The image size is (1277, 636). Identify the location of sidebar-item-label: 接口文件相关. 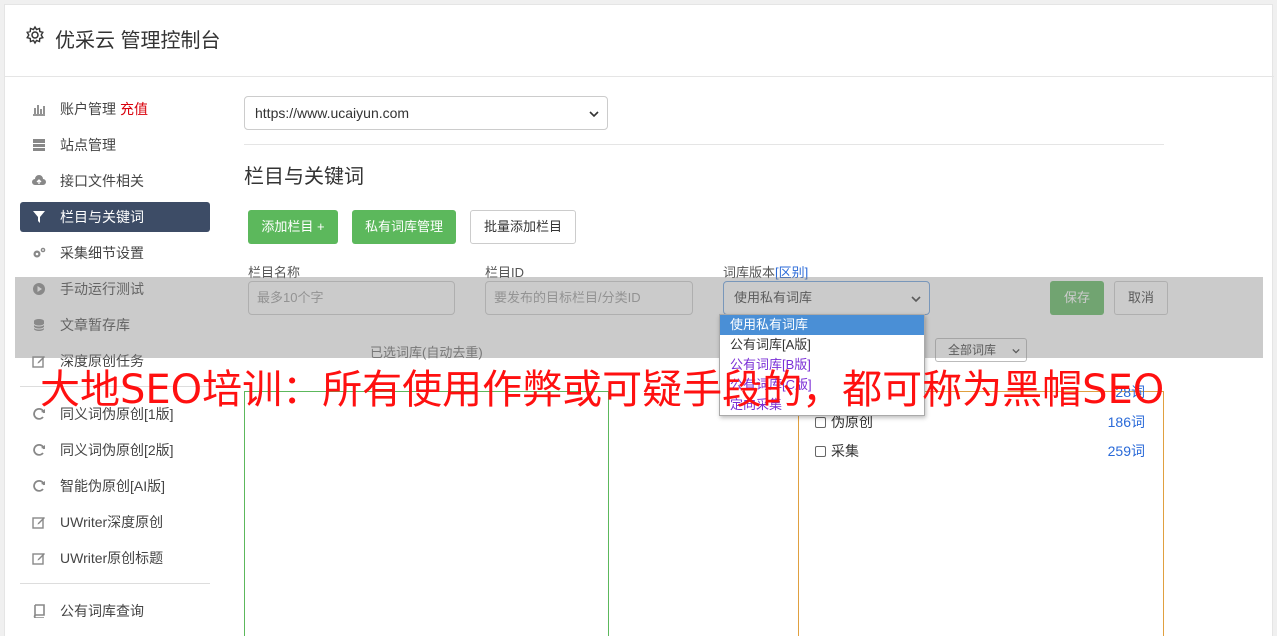
(102, 181).